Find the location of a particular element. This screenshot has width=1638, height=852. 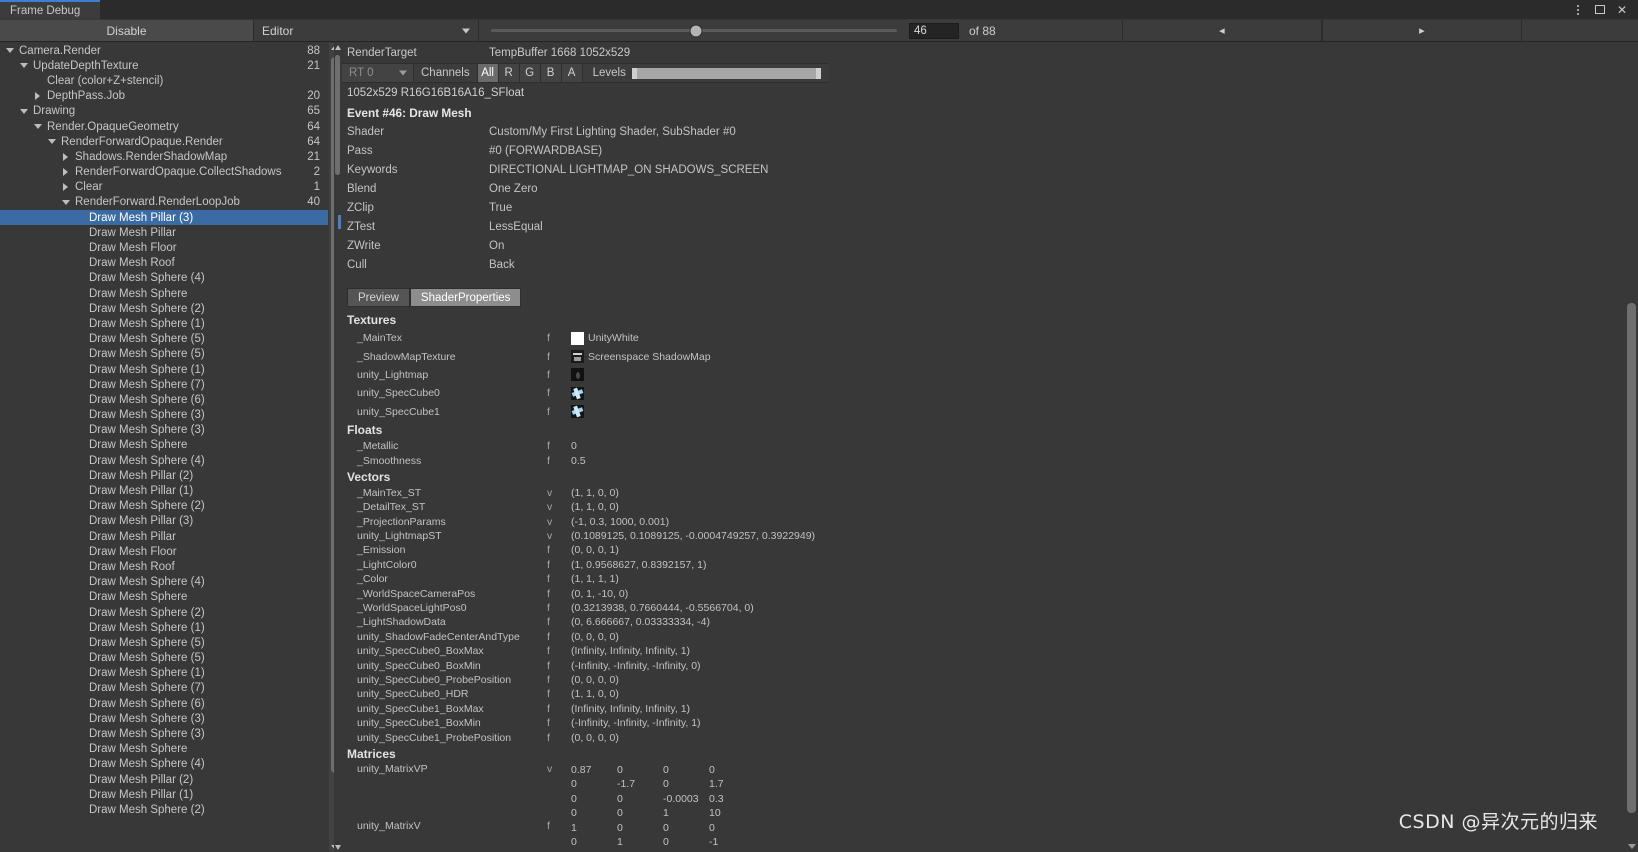

kebab-menu-icon is located at coordinates (1578, 9).